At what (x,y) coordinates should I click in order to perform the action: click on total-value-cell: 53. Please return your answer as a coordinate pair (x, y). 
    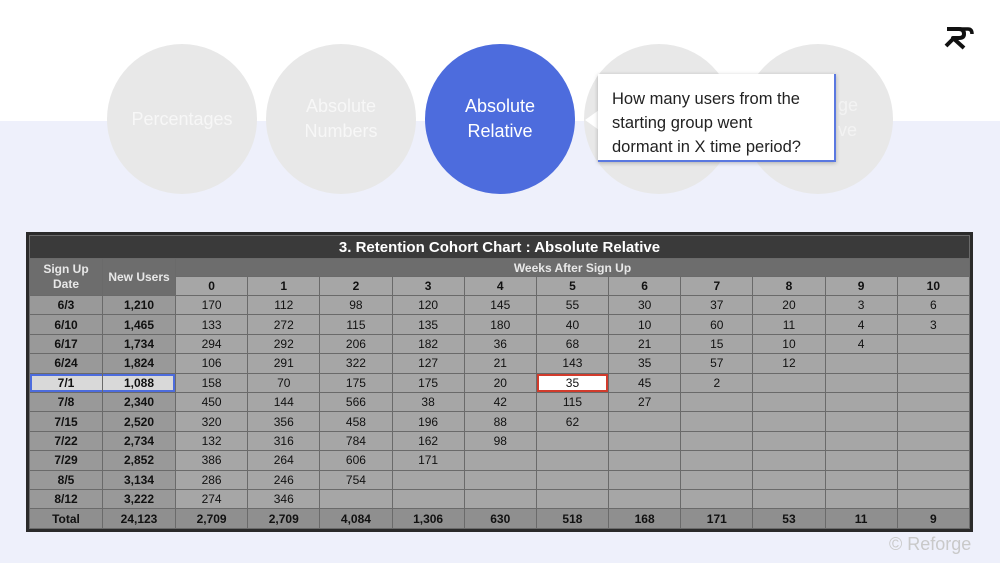
    Looking at the image, I should click on (789, 518).